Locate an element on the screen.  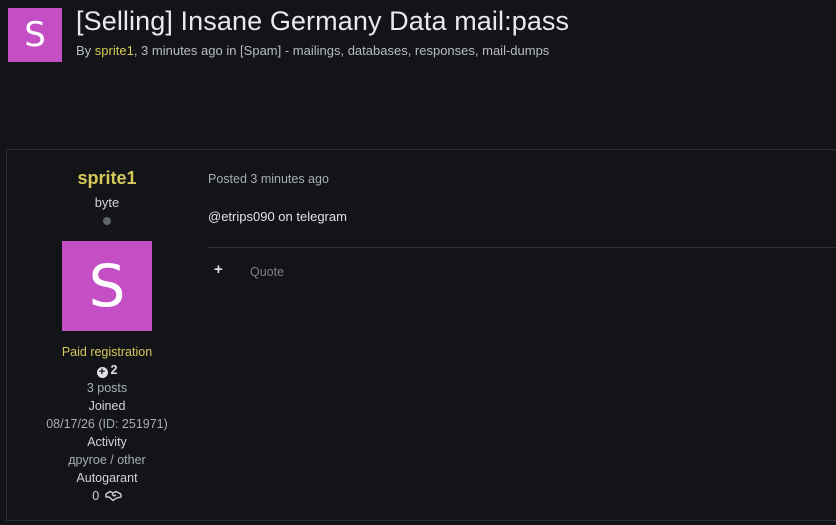
quote-button: Quote is located at coordinates (267, 272).